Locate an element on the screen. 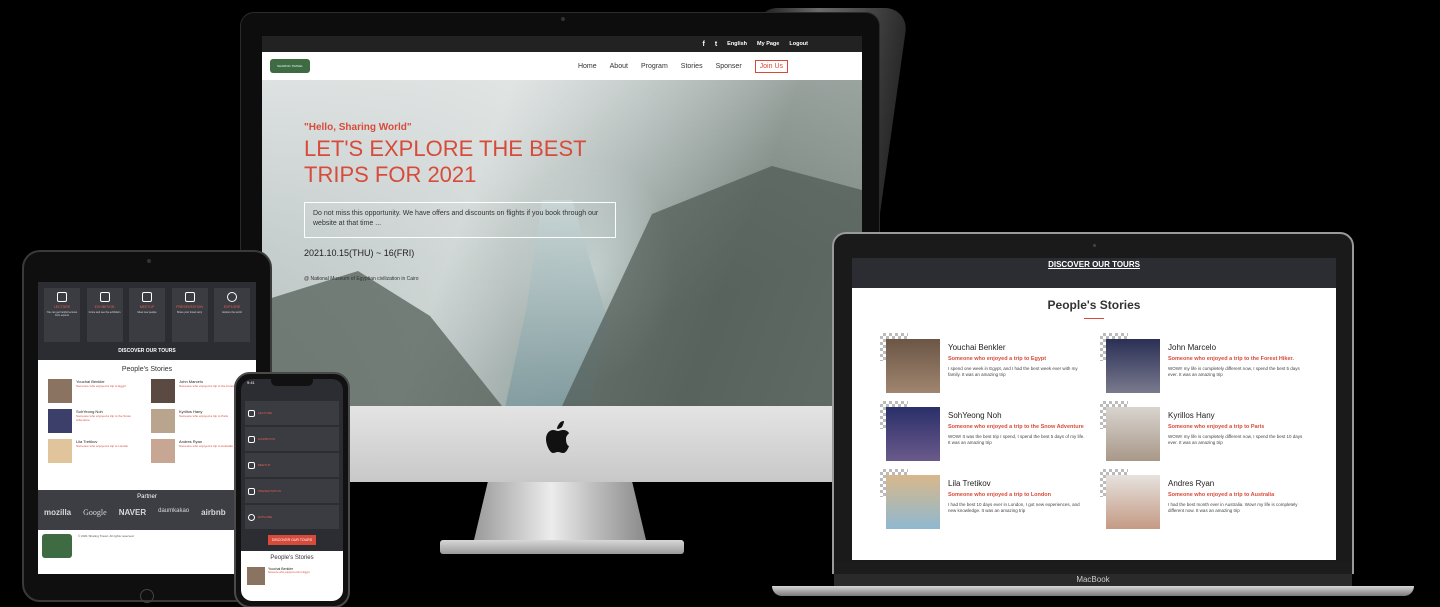  tablet-category-exhibition: EXHIBITION Come and see the exhibition is located at coordinates (104, 315).